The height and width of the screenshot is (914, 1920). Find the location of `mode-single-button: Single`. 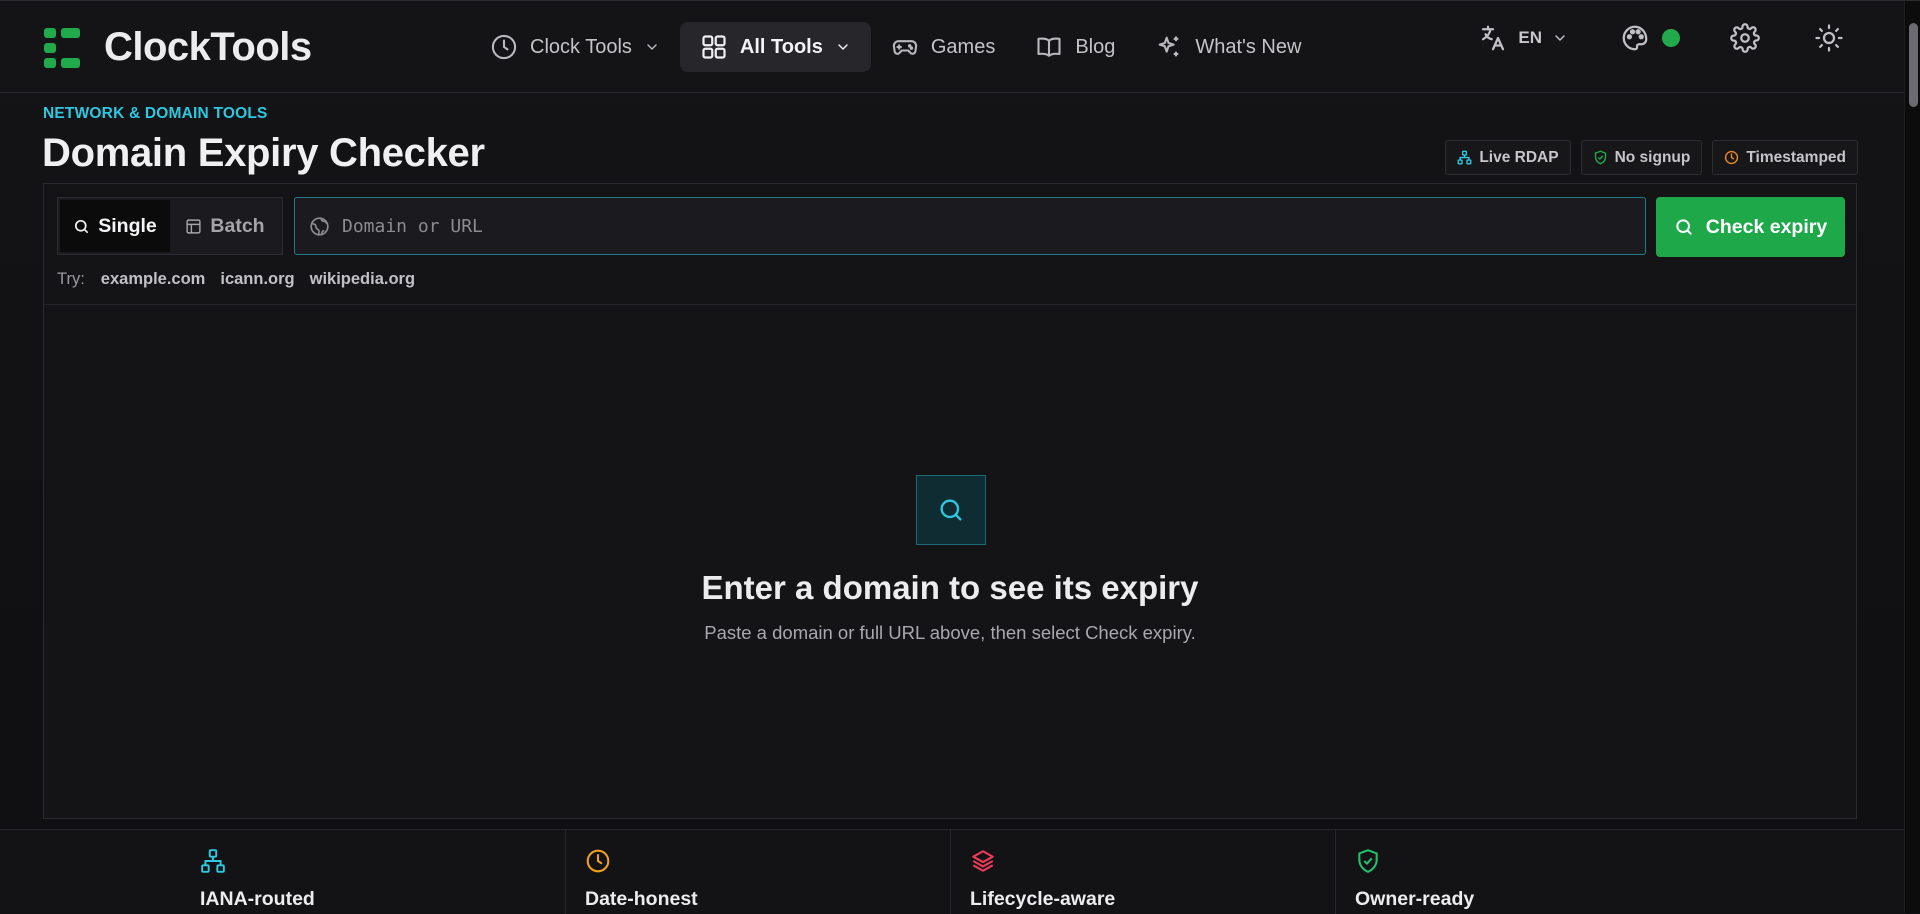

mode-single-button: Single is located at coordinates (115, 226).